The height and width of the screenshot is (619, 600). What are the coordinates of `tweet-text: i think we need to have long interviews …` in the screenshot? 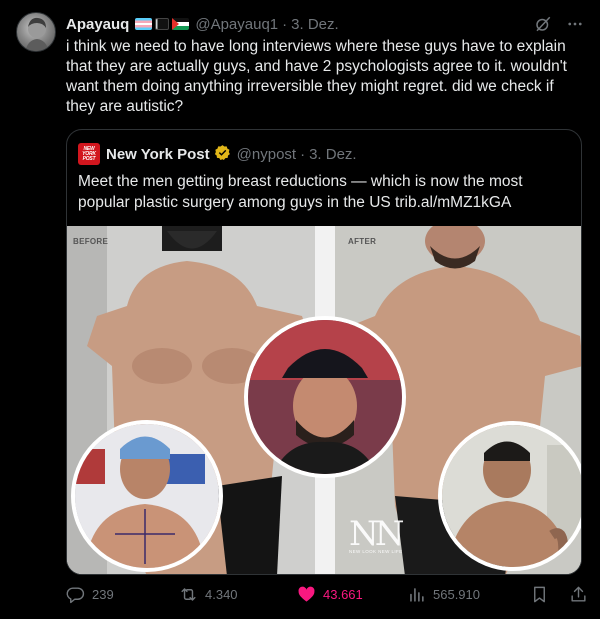 It's located at (316, 76).